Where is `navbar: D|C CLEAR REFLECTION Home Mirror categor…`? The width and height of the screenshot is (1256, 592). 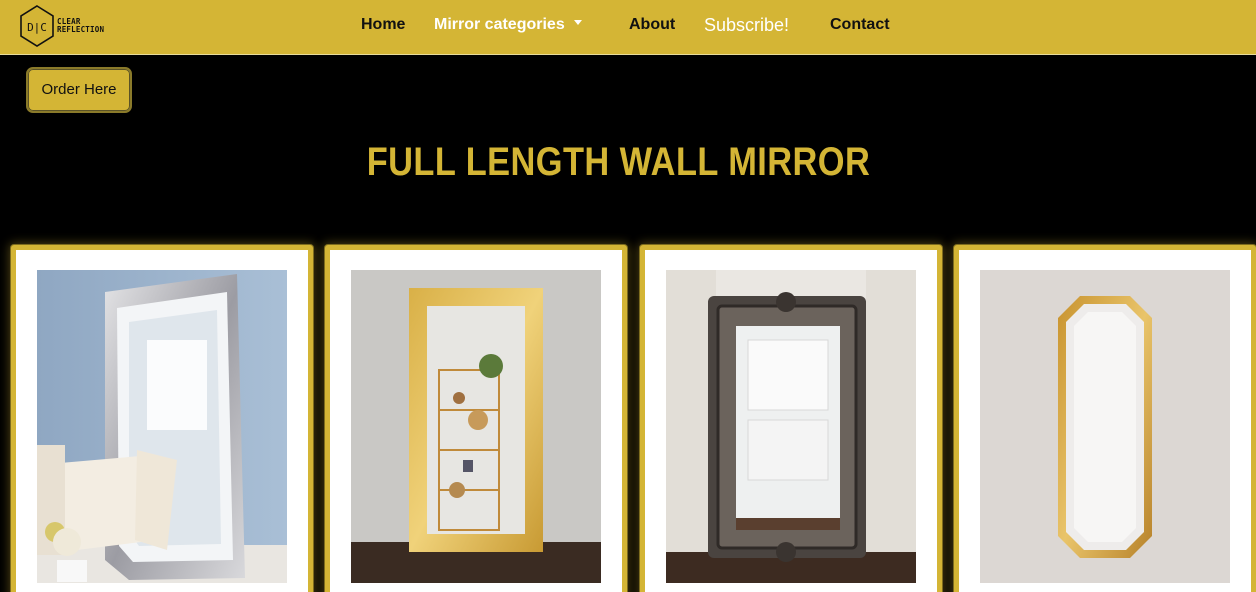
navbar: D|C CLEAR REFLECTION Home Mirror categor… is located at coordinates (628, 27).